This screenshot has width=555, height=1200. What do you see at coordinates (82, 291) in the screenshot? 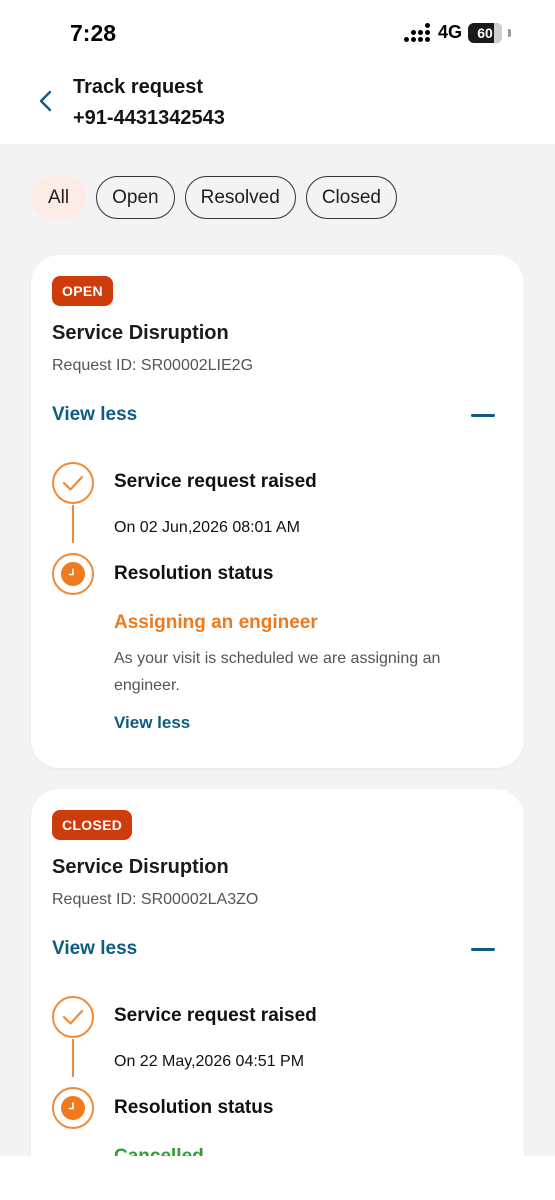
I see `status-badge: OPEN` at bounding box center [82, 291].